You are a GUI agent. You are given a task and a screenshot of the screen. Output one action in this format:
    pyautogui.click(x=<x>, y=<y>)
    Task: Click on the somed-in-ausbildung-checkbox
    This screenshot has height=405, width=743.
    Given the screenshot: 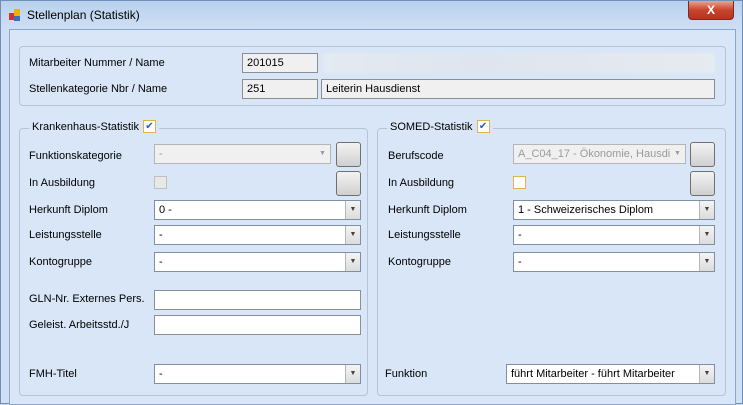 What is the action you would take?
    pyautogui.click(x=519, y=182)
    